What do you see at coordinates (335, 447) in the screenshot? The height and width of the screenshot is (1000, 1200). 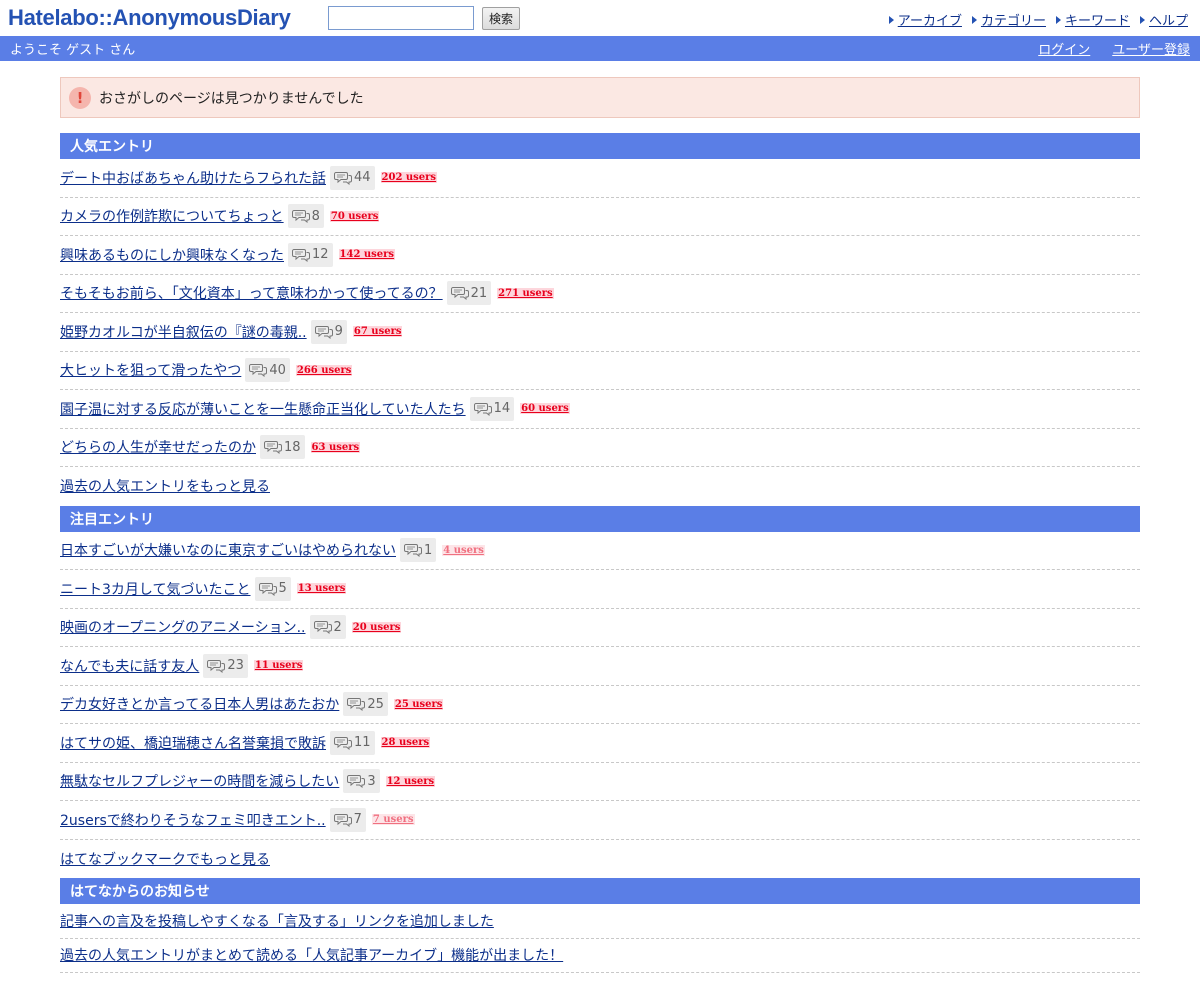 I see `bookmark-users-link: 63 users` at bounding box center [335, 447].